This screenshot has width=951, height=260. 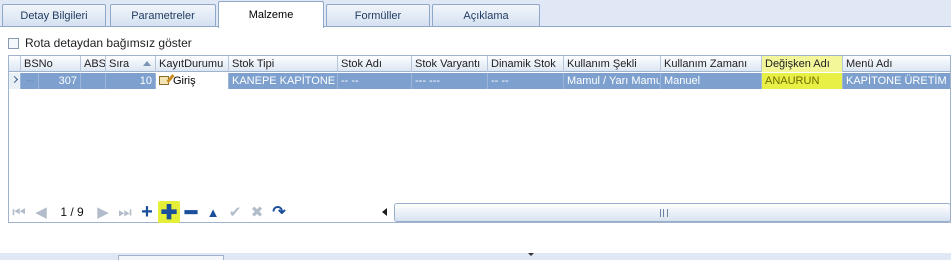 I want to click on col-header-stok-tipi: Stok Tipi, so click(x=283, y=64).